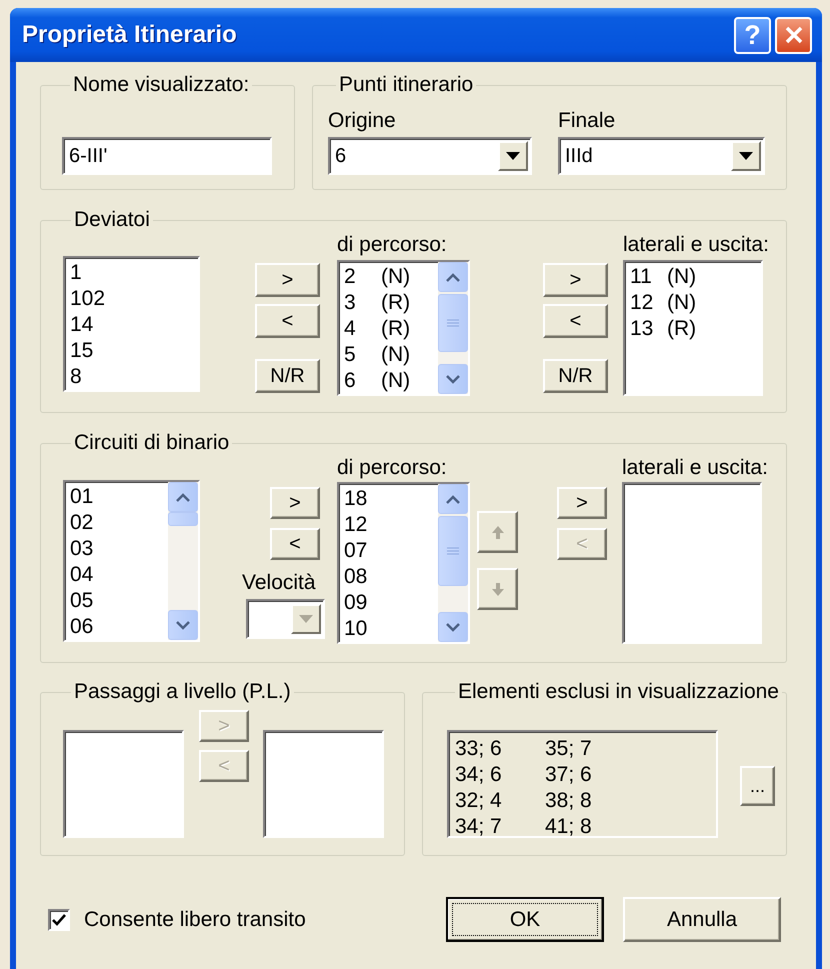 The image size is (830, 969). Describe the element at coordinates (119, 575) in the screenshot. I see `list-item: 04` at that location.